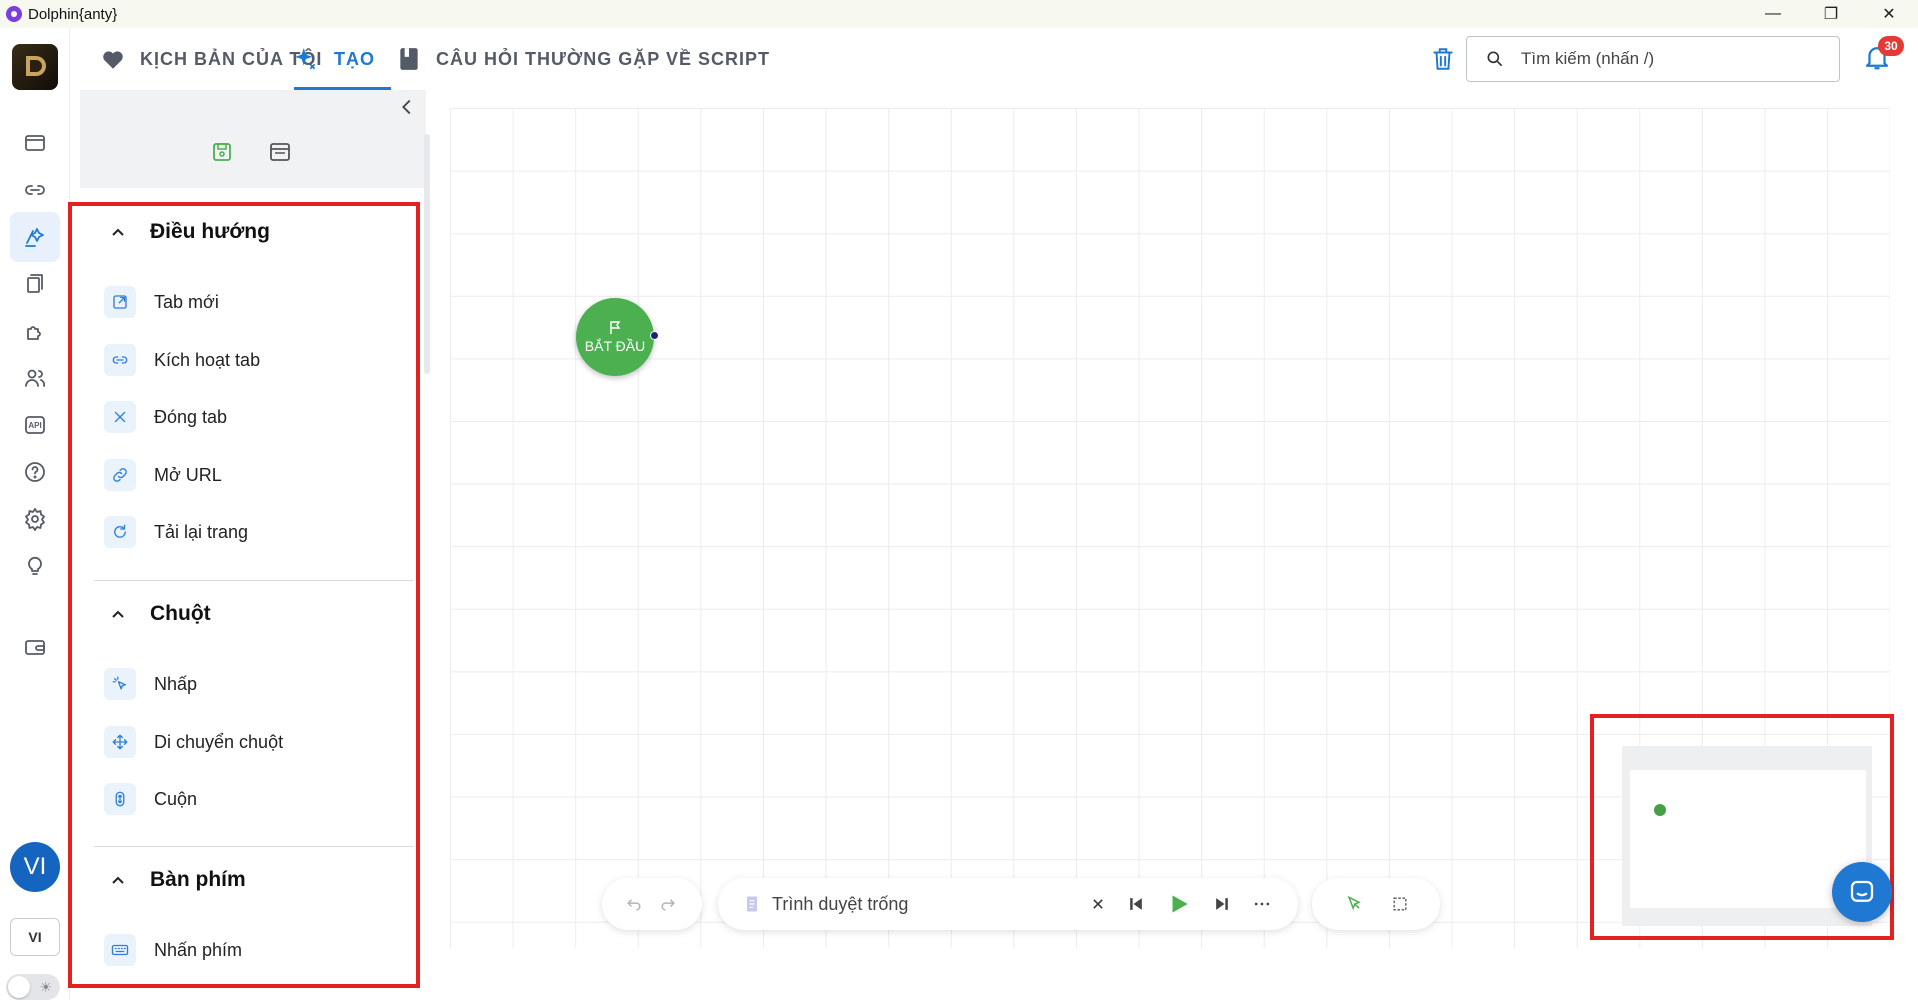 This screenshot has height=1000, width=1918. Describe the element at coordinates (35, 519) in the screenshot. I see `rail-settings-gear-icon` at that location.